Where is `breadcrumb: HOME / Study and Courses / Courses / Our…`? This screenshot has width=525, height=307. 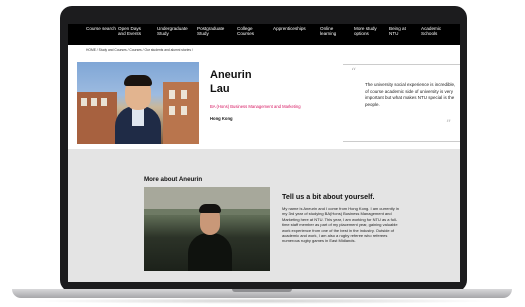 breadcrumb: HOME / Study and Courses / Courses / Our… is located at coordinates (139, 50).